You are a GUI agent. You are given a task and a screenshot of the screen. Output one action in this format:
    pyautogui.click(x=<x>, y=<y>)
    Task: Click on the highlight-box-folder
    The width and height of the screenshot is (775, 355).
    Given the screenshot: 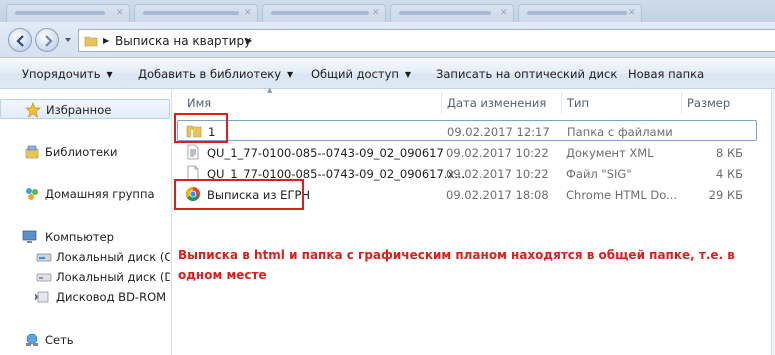 What is the action you would take?
    pyautogui.click(x=201, y=128)
    